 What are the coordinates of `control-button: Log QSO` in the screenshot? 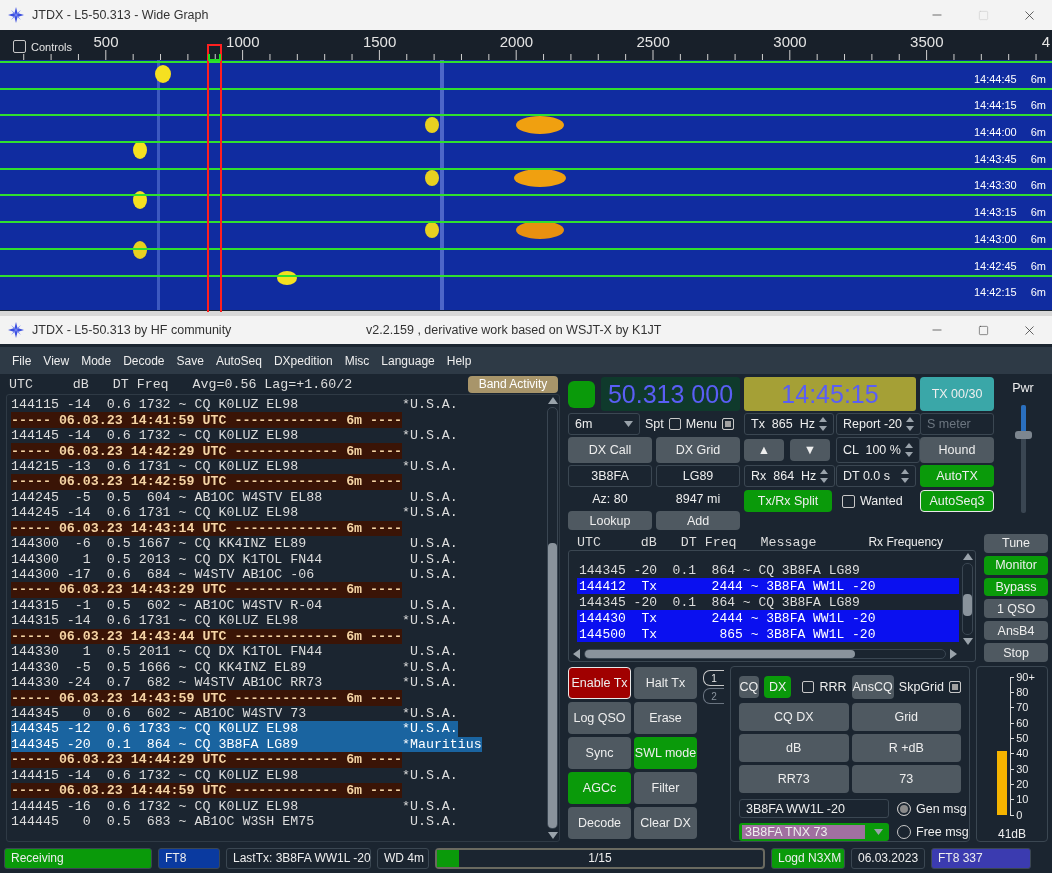 It's located at (599, 718).